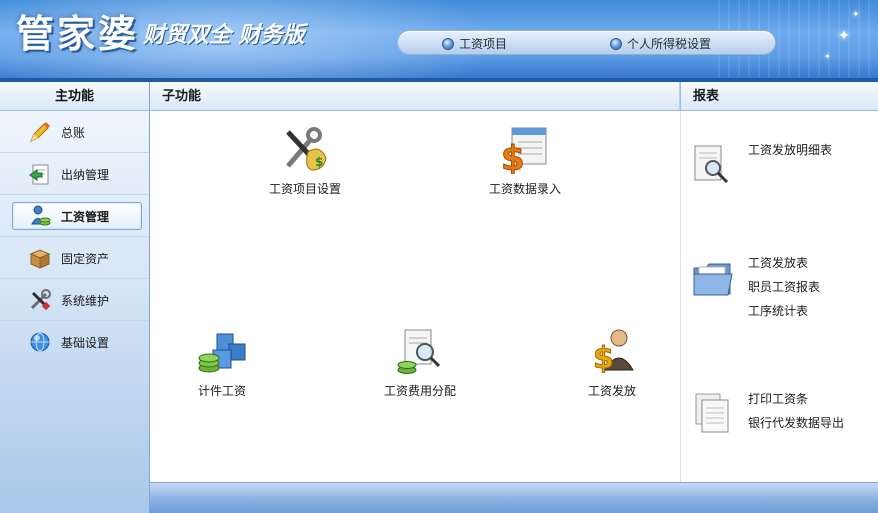 The width and height of the screenshot is (878, 513). I want to click on top-nav-label: 个人所得税设置, so click(669, 44).